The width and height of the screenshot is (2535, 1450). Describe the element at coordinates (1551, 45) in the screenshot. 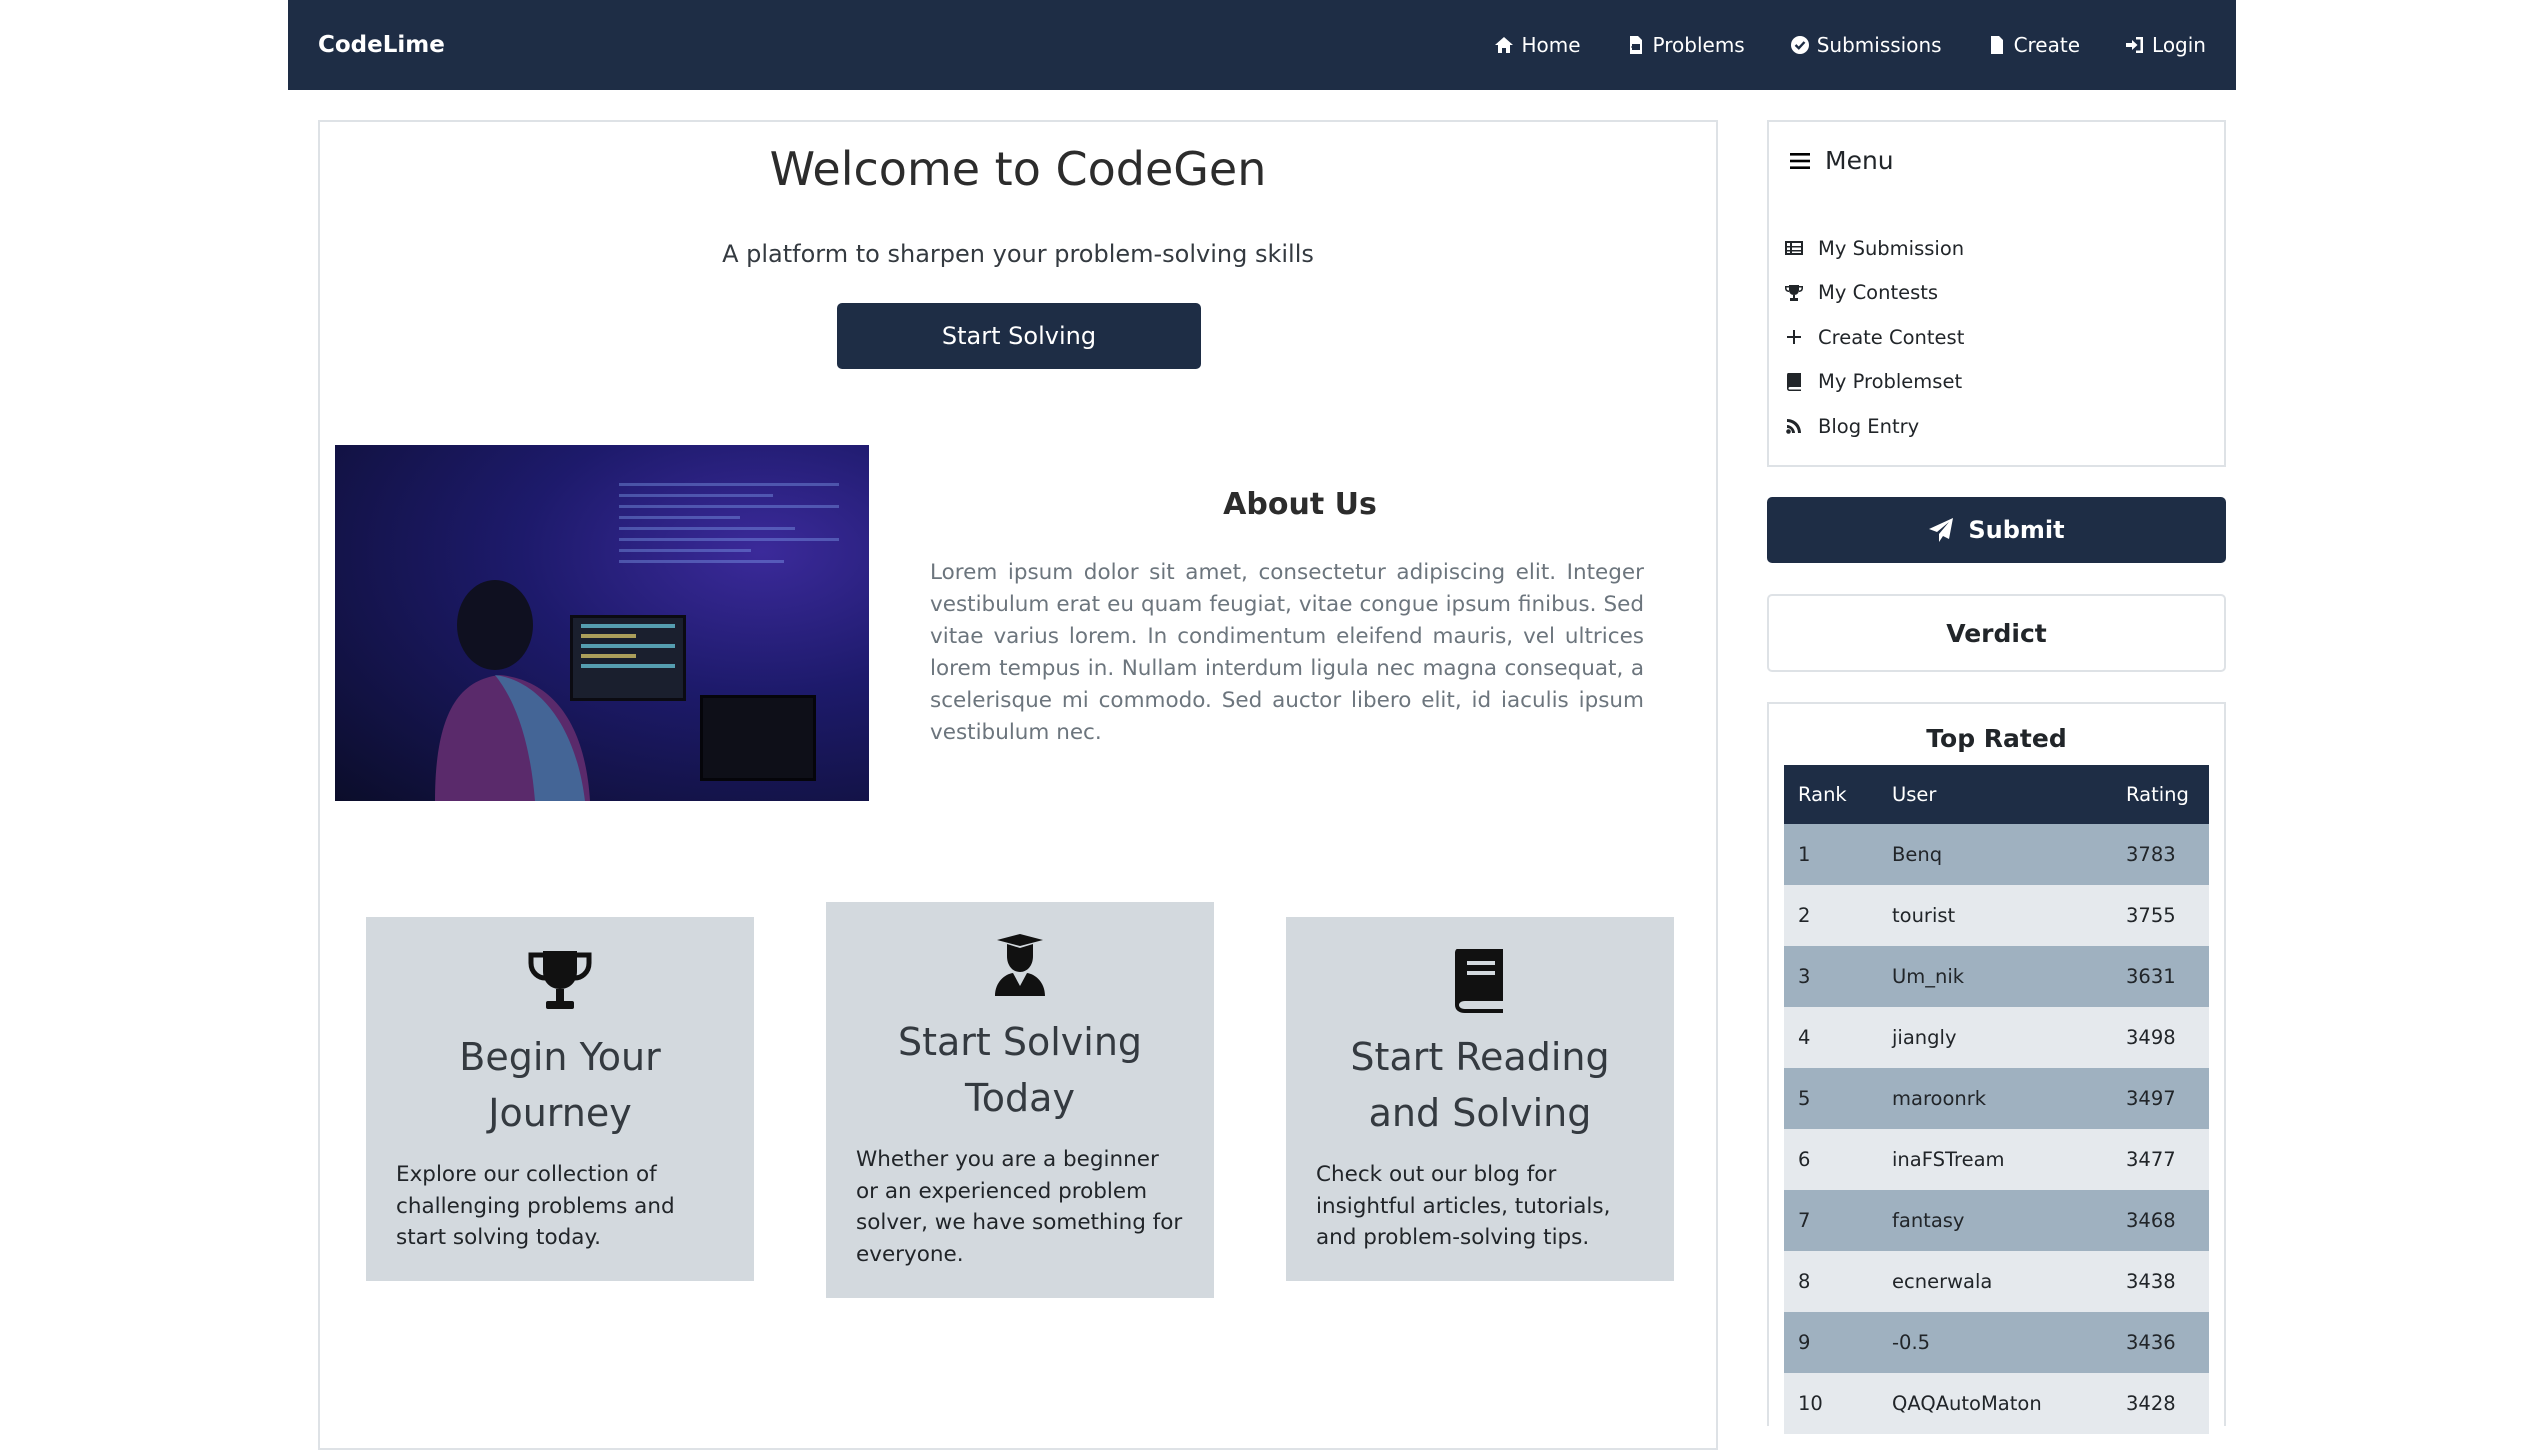

I see `nav-home-label: Home` at that location.